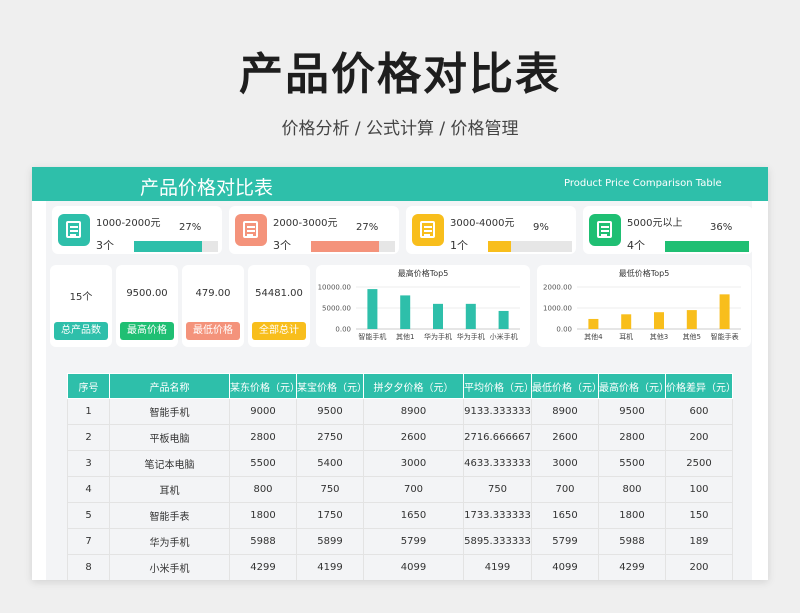 This screenshot has width=800, height=613. I want to click on range-card: 5000元以上 36% 4个, so click(668, 230).